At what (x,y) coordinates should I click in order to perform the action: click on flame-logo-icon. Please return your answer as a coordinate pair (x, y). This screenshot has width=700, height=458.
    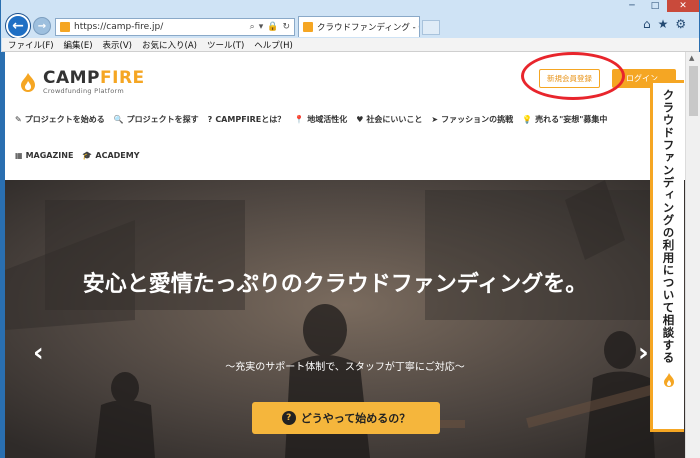
    Looking at the image, I should click on (28, 83).